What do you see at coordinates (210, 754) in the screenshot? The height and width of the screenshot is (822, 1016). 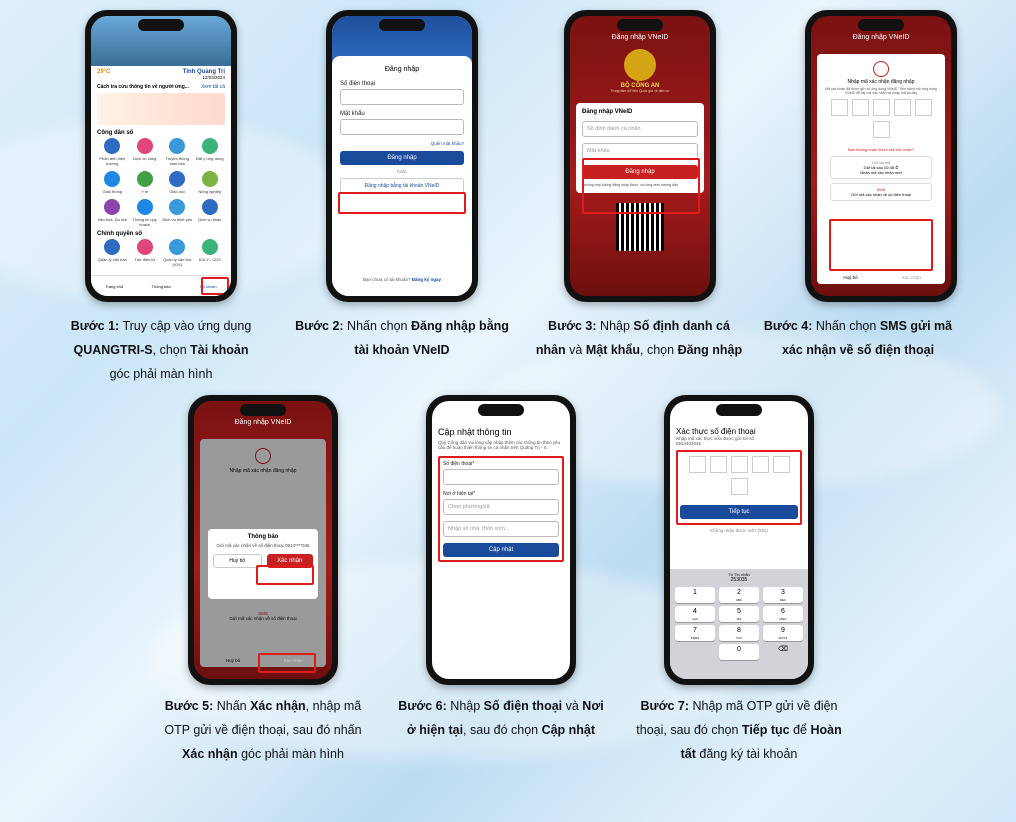 I see `caption-bold: Xác nhận` at bounding box center [210, 754].